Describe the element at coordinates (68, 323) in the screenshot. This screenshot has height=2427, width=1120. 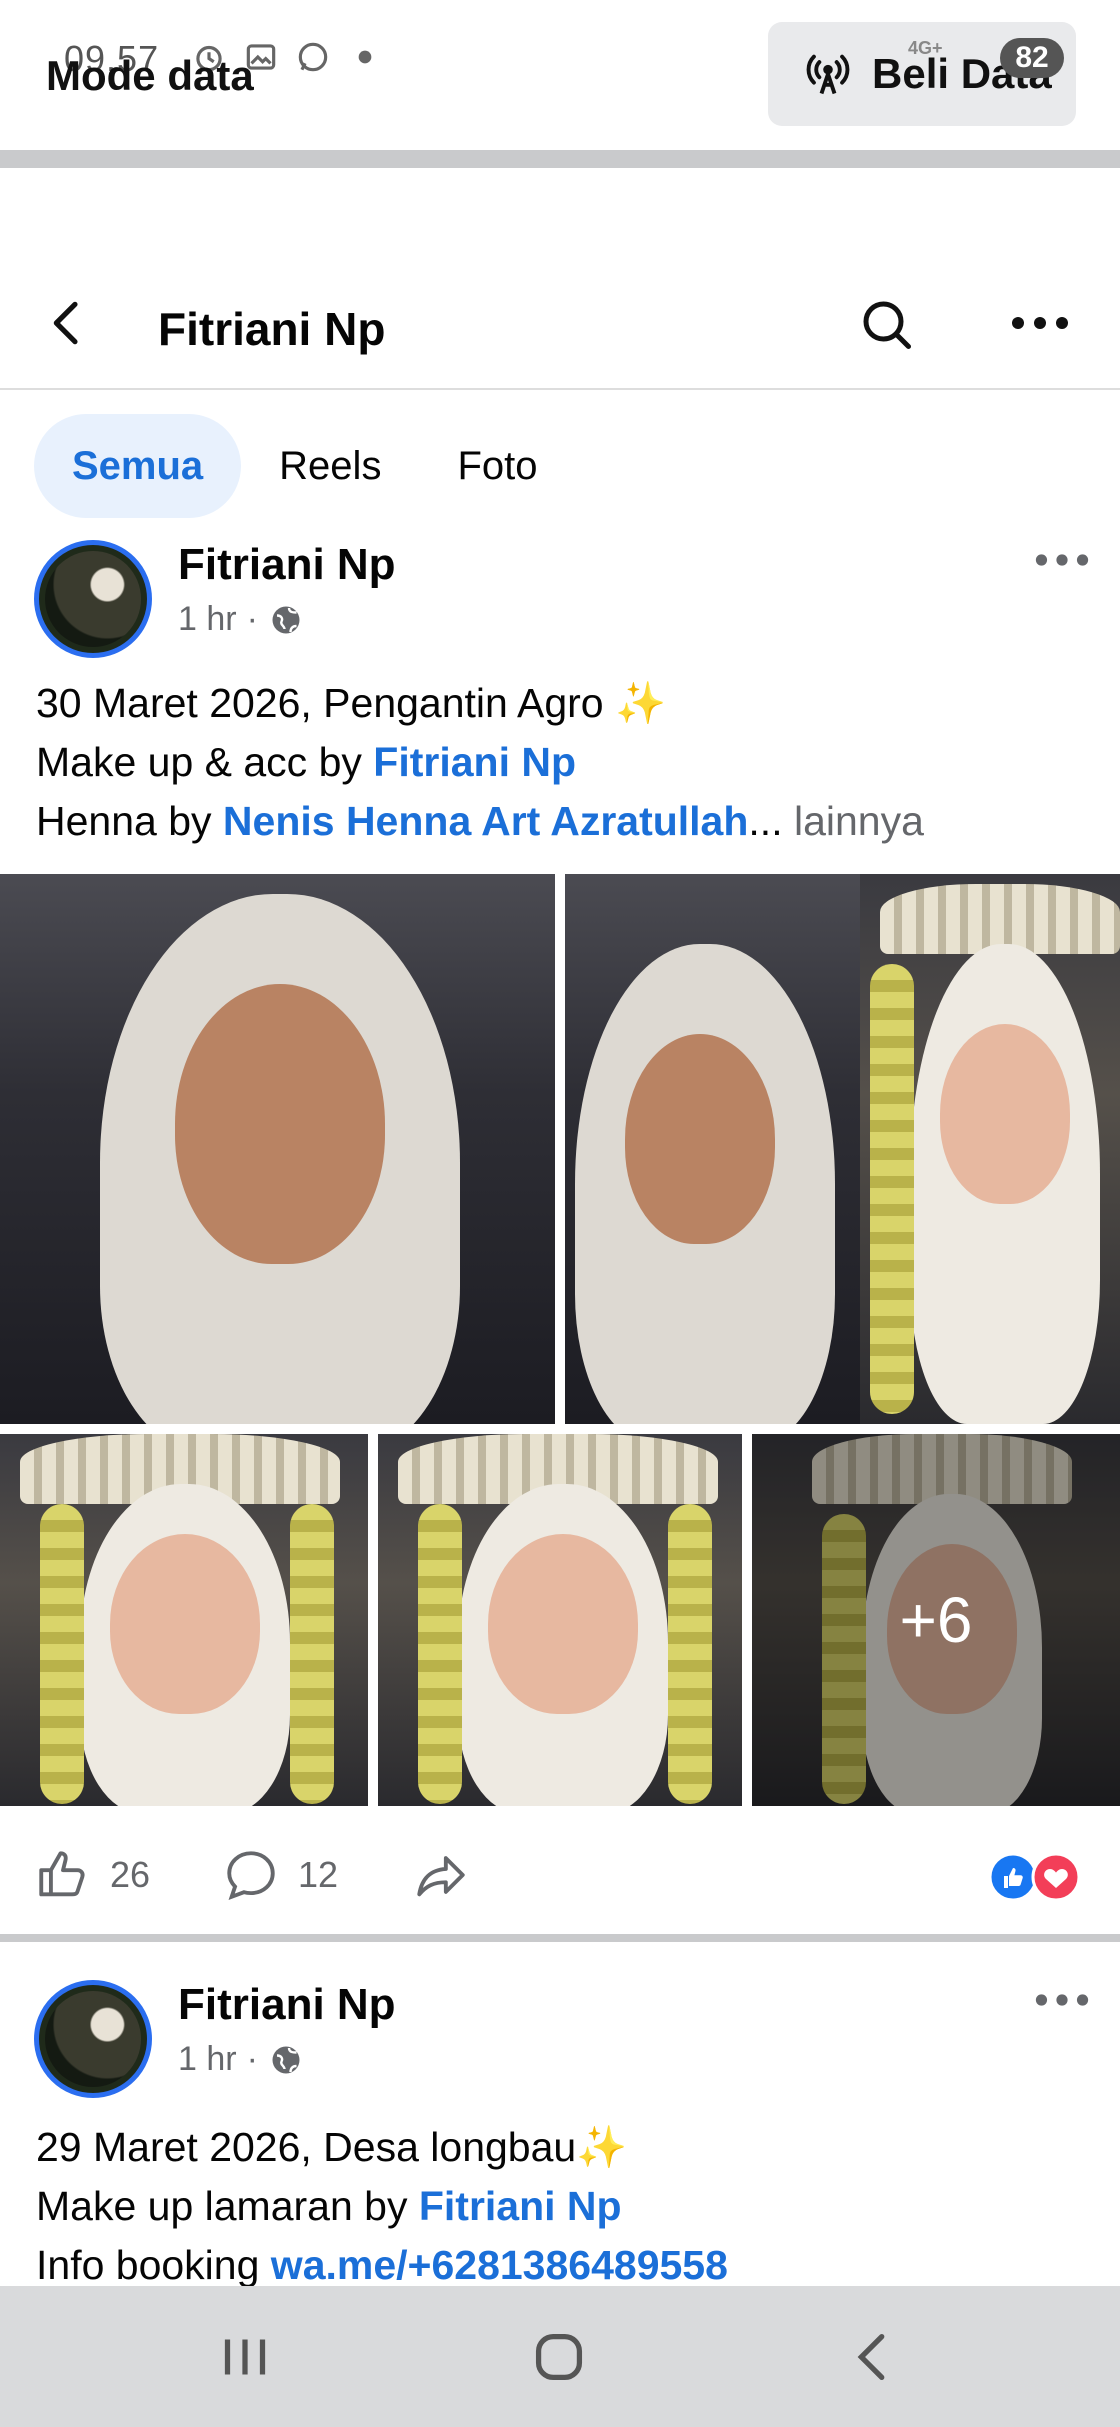
I see `back-arrow-icon` at that location.